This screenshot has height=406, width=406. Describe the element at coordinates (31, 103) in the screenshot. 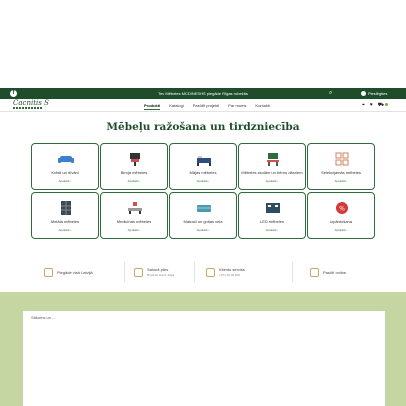

I see `logo: Cacnitis S` at that location.